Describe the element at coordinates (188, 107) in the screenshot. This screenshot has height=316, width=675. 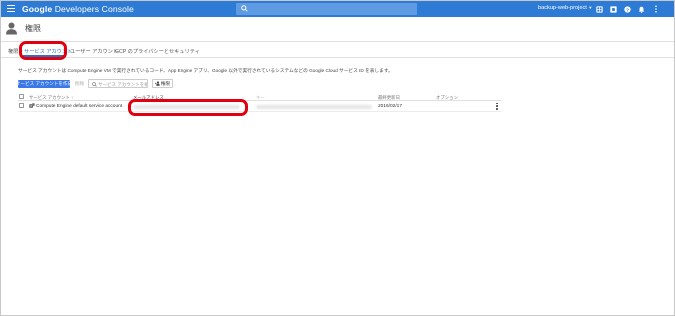
I see `email-highlight-annotation` at that location.